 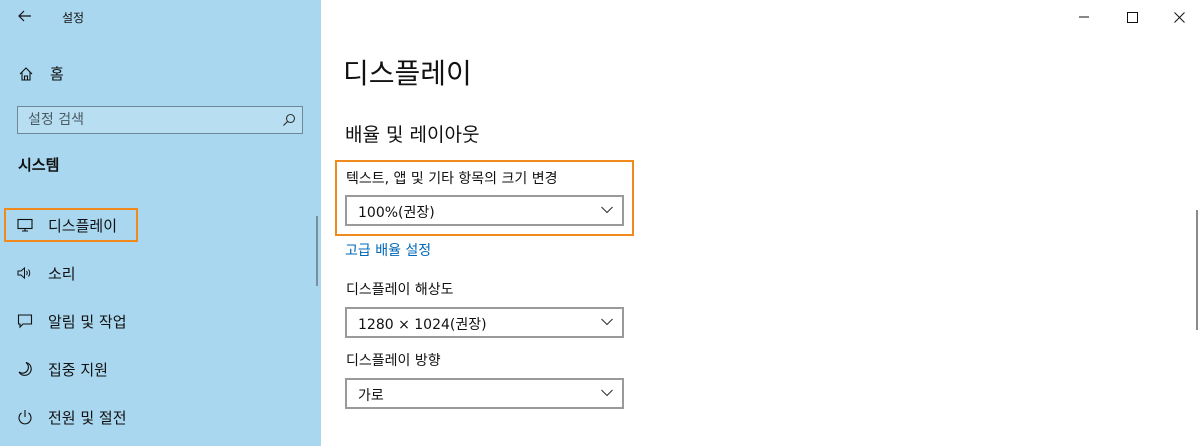 What do you see at coordinates (160, 73) in the screenshot?
I see `sidebar-item-home: 홈` at bounding box center [160, 73].